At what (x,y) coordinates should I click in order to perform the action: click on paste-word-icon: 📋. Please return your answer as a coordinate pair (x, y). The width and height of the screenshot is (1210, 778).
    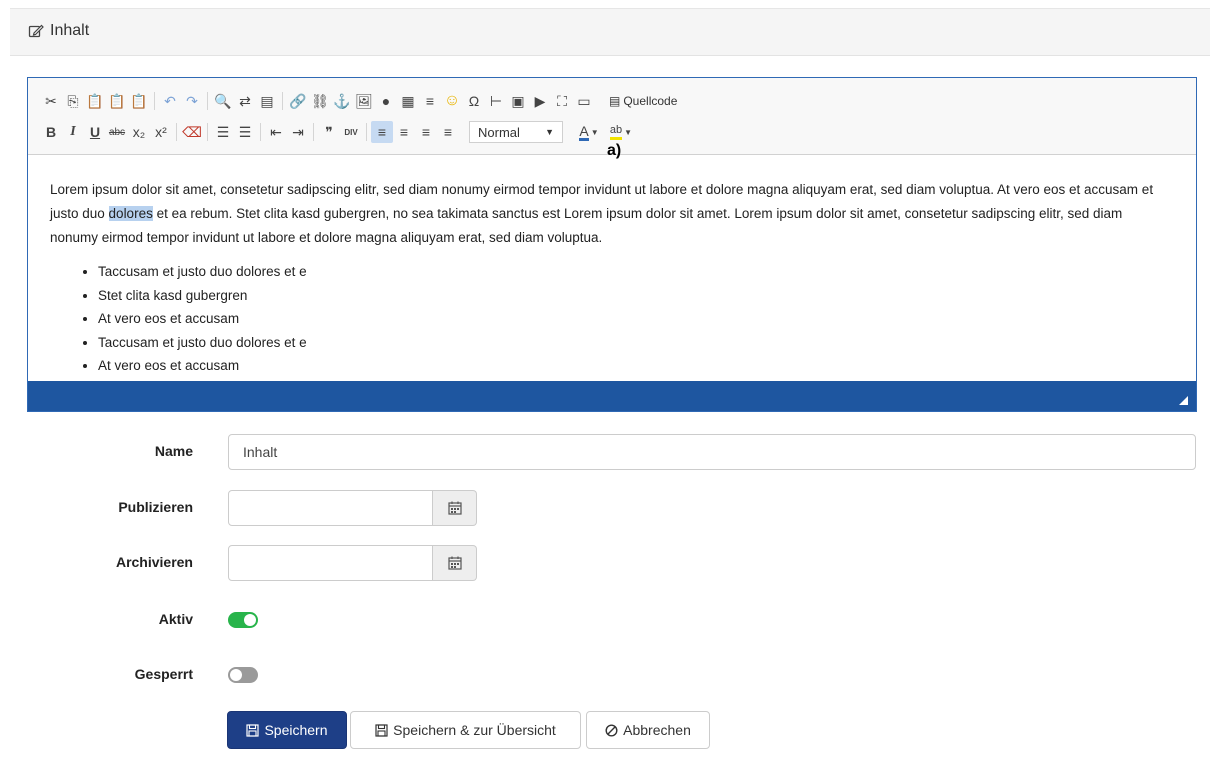
    Looking at the image, I should click on (139, 101).